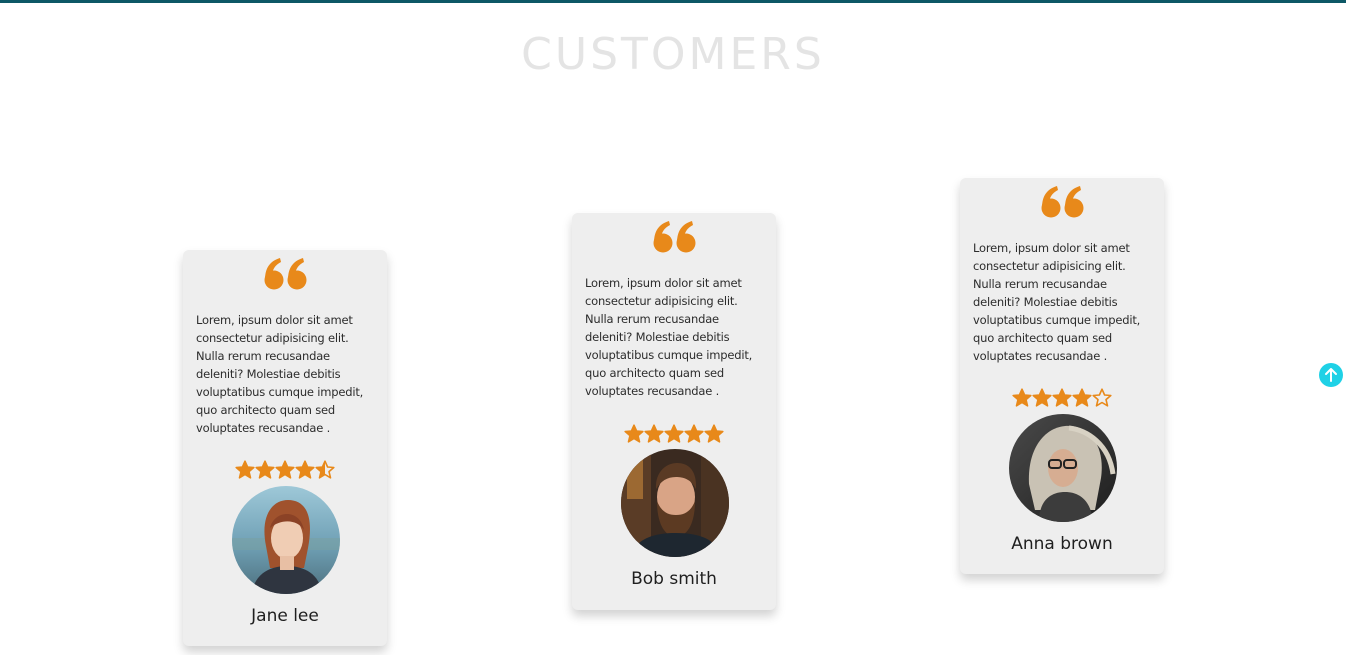 Image resolution: width=1346 pixels, height=655 pixels. What do you see at coordinates (285, 616) in the screenshot?
I see `customer-name: Jane lee` at bounding box center [285, 616].